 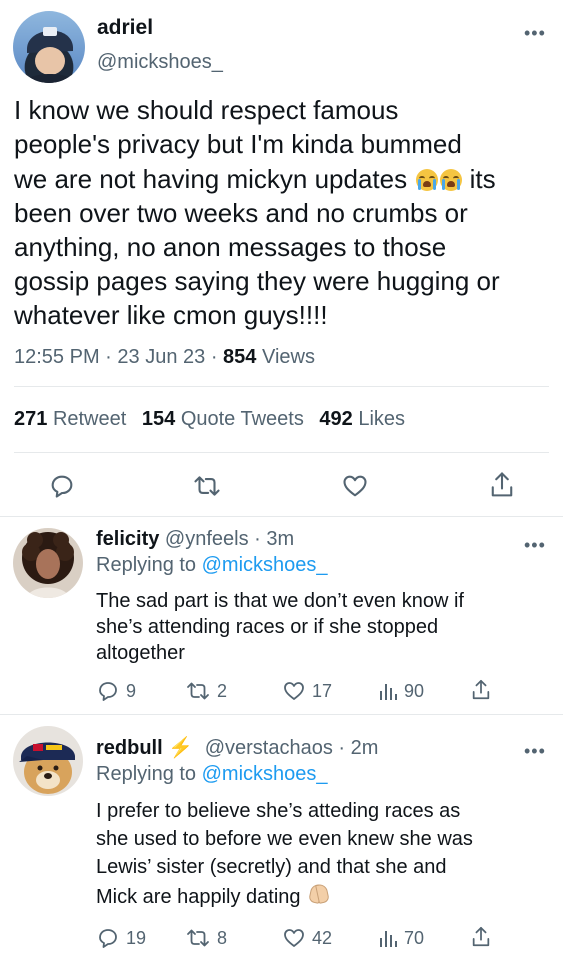 What do you see at coordinates (140, 653) in the screenshot?
I see `reply-text-line: altogether` at bounding box center [140, 653].